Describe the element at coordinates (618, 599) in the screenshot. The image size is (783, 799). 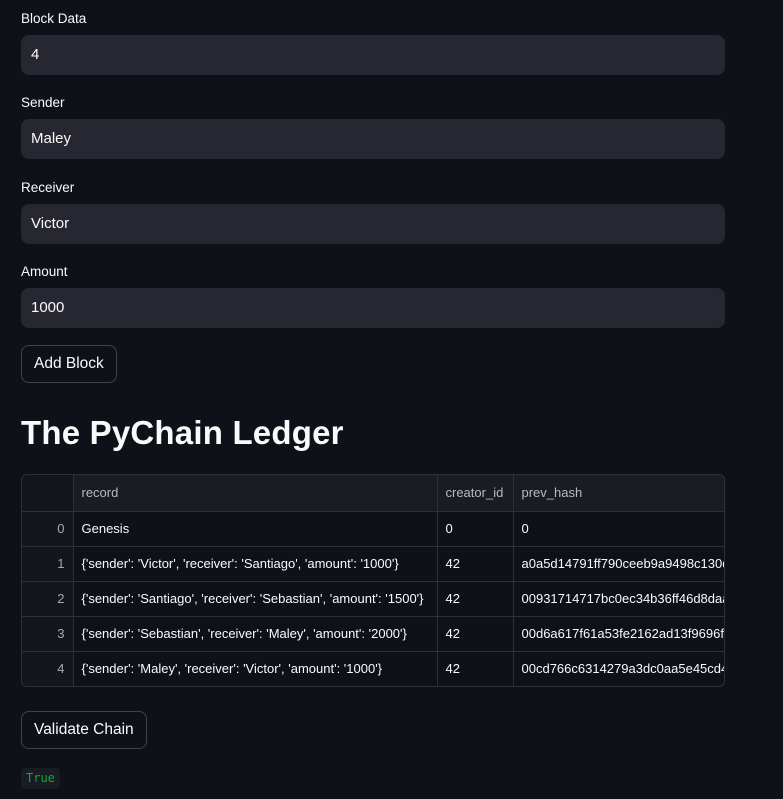
I see `prev-hash-cell: 00931714717bc0ec34b36ff46d8daa` at that location.